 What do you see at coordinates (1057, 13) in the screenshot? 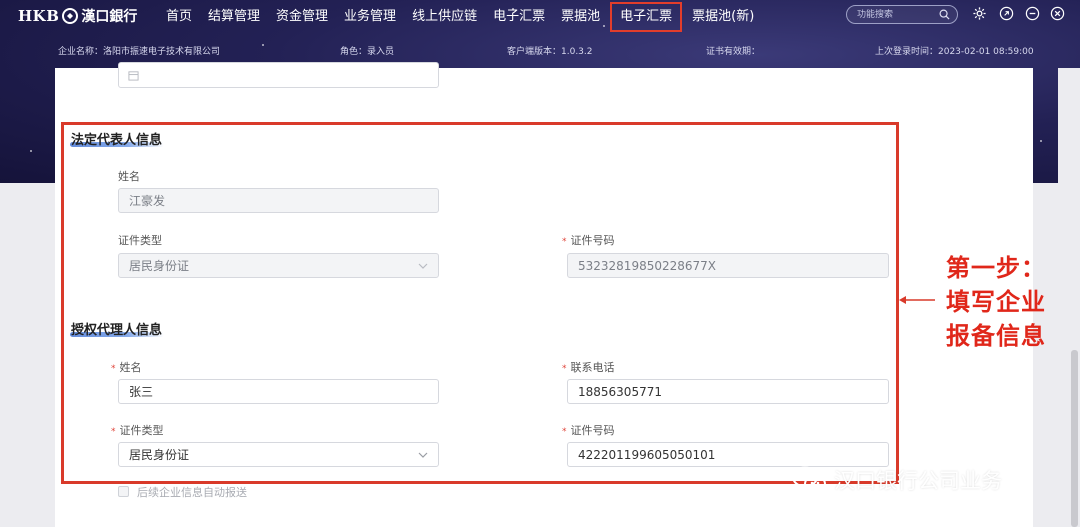
I see `close-icon` at bounding box center [1057, 13].